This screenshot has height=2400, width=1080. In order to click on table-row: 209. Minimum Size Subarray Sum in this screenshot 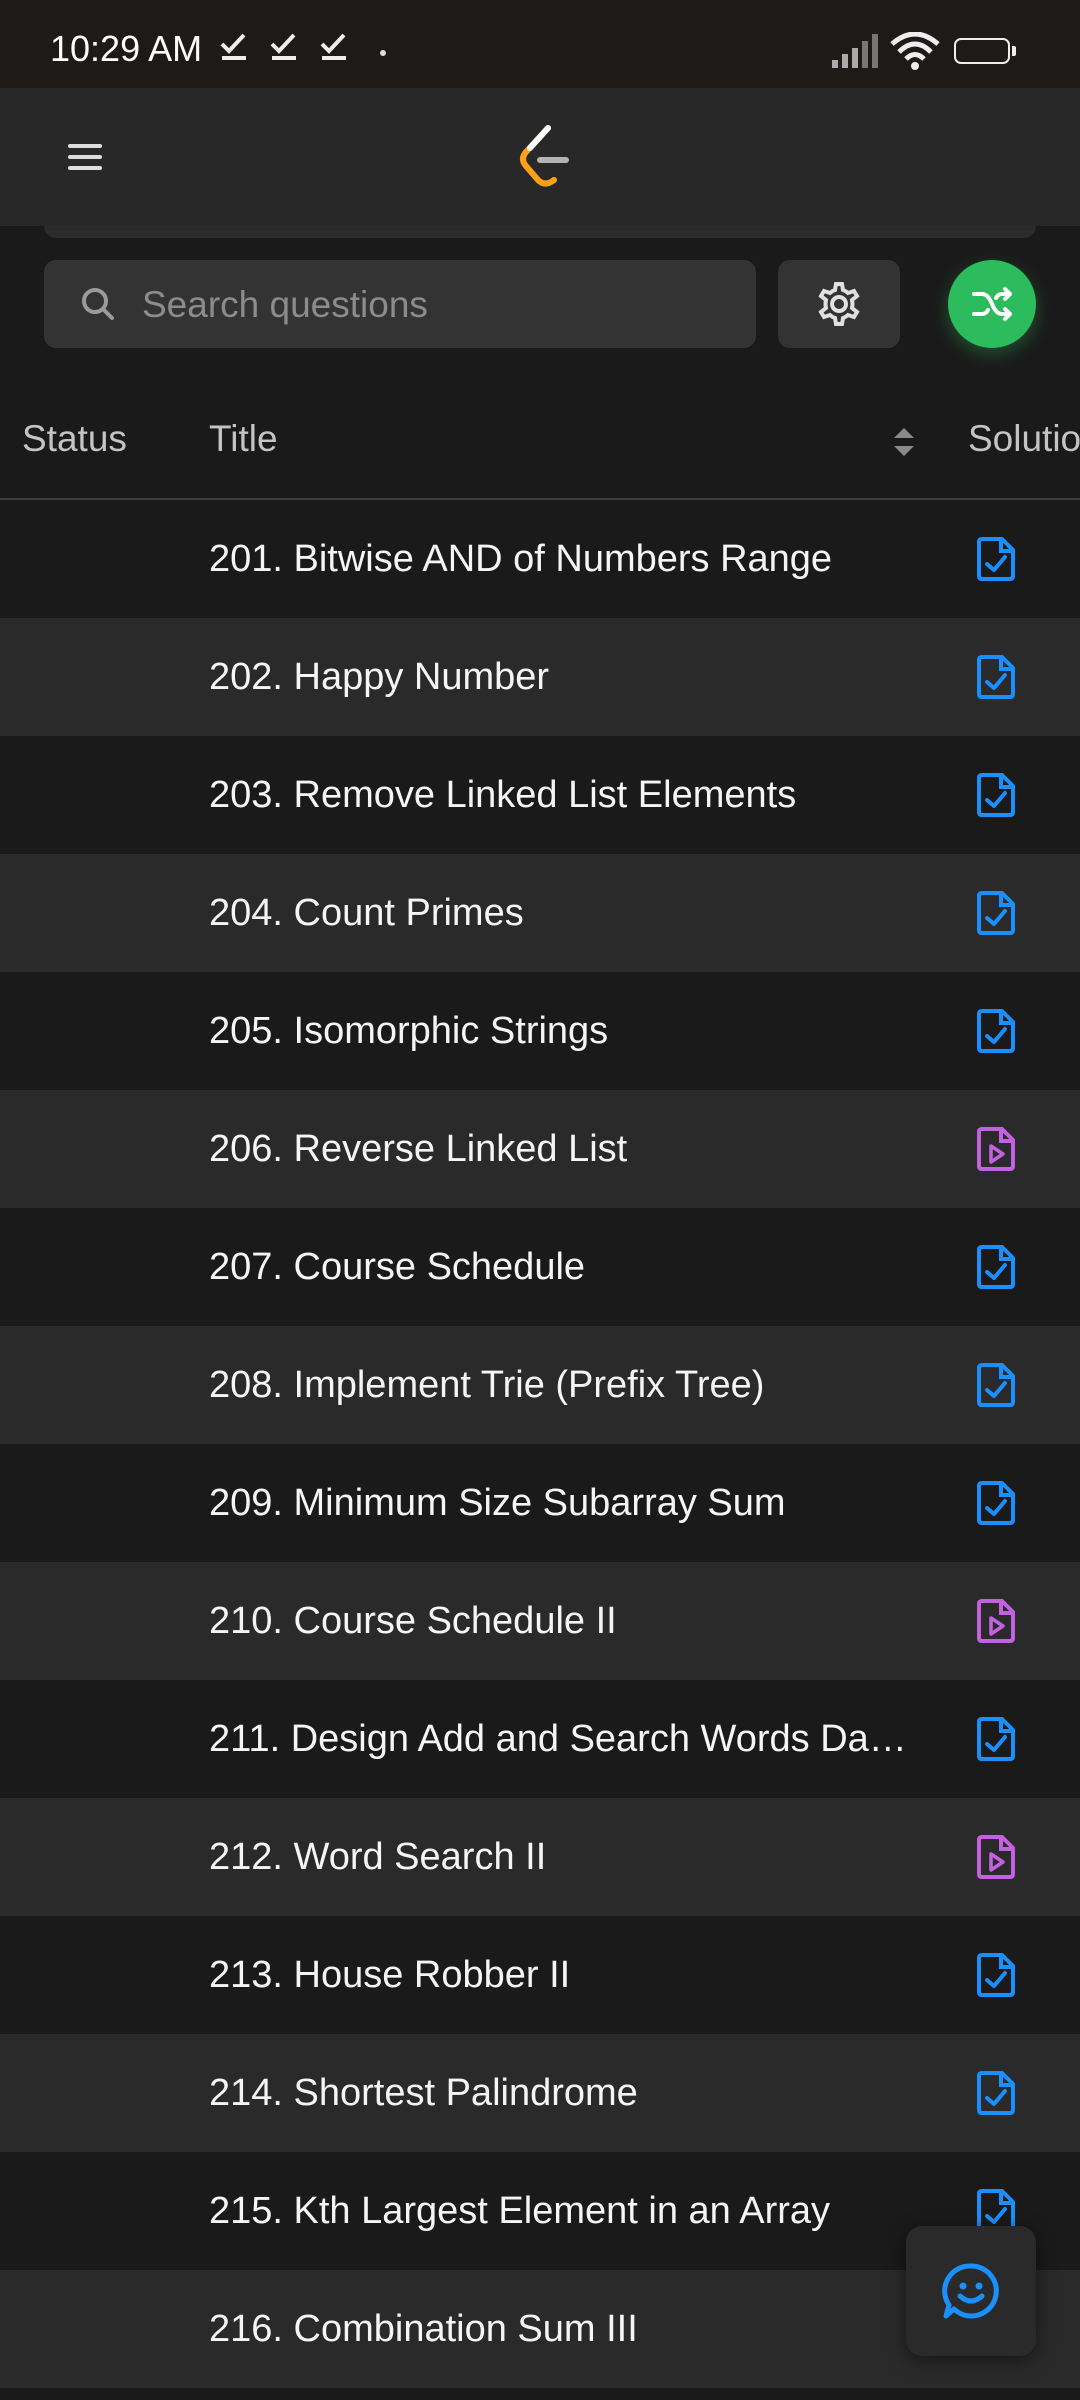, I will do `click(540, 1503)`.